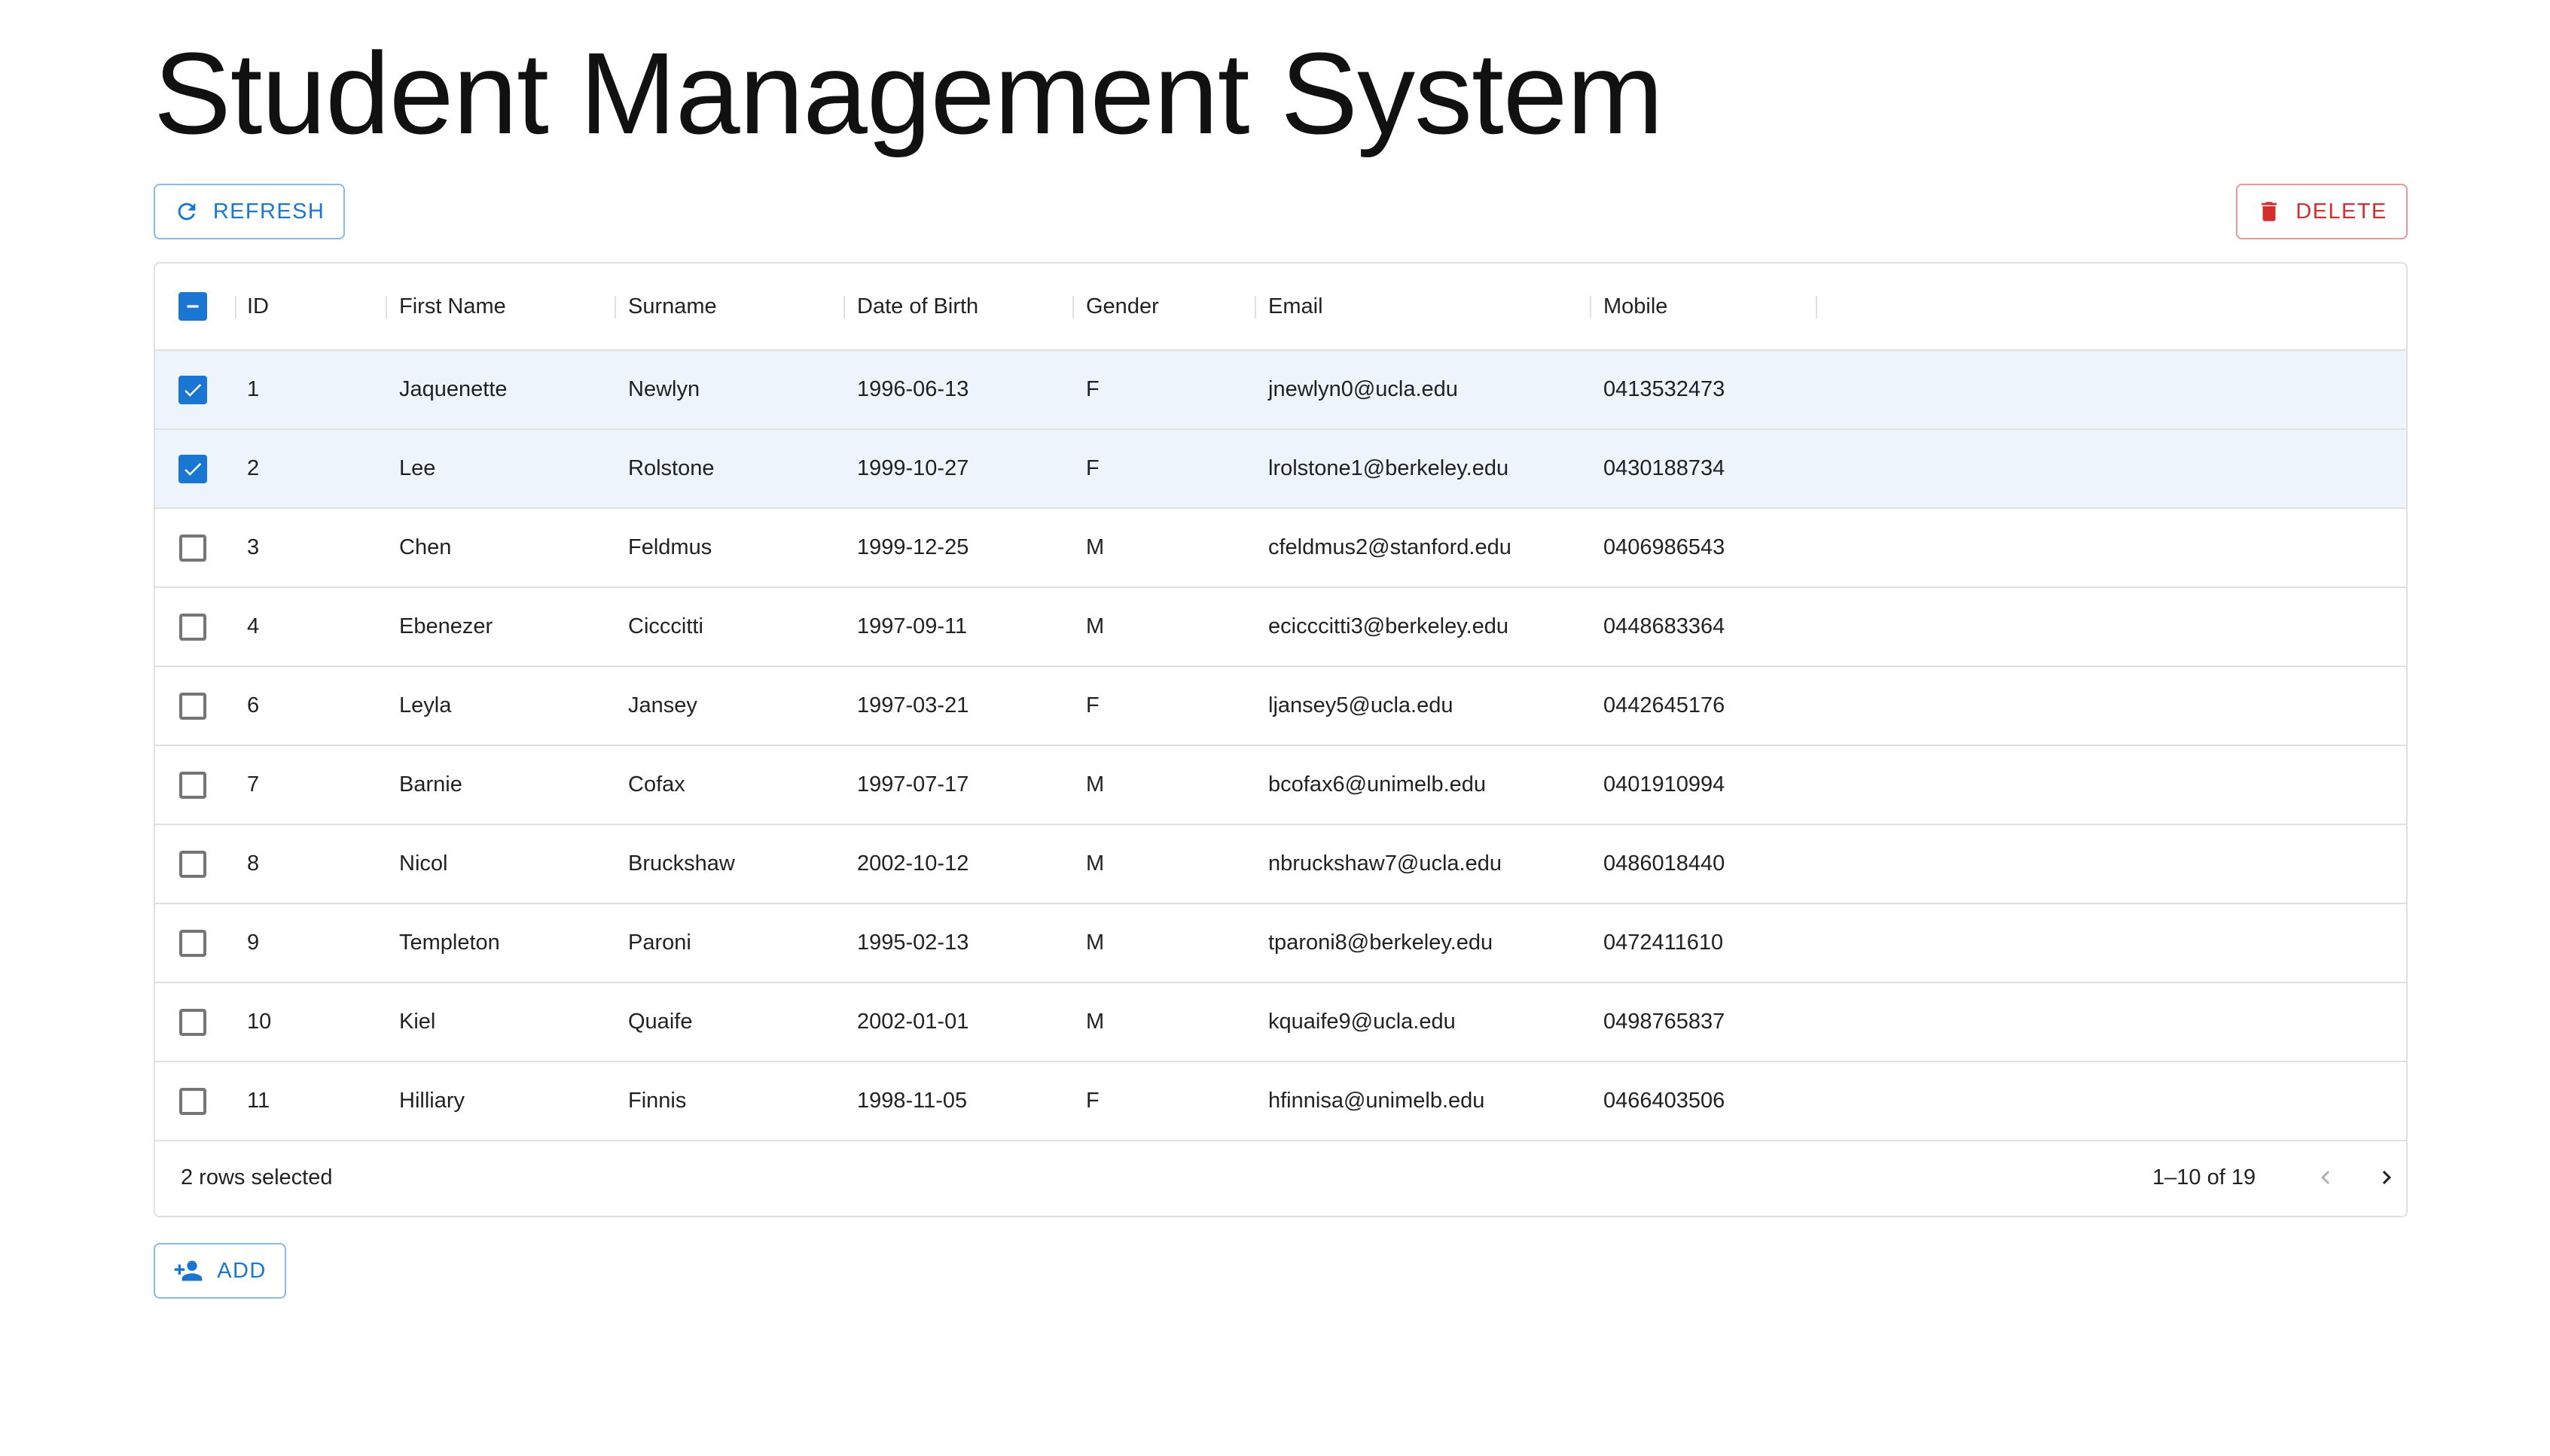 The image size is (2550, 1456). I want to click on cell-mobile: 0498765837, so click(1664, 1022).